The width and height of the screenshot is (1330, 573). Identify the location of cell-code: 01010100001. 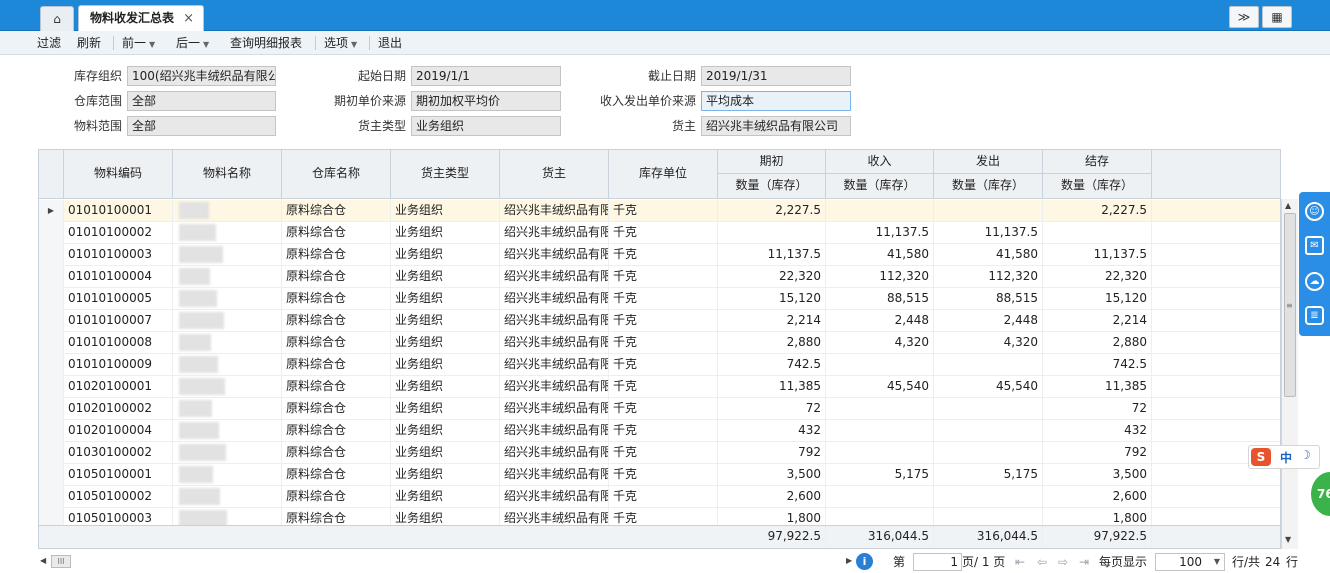
(118, 211).